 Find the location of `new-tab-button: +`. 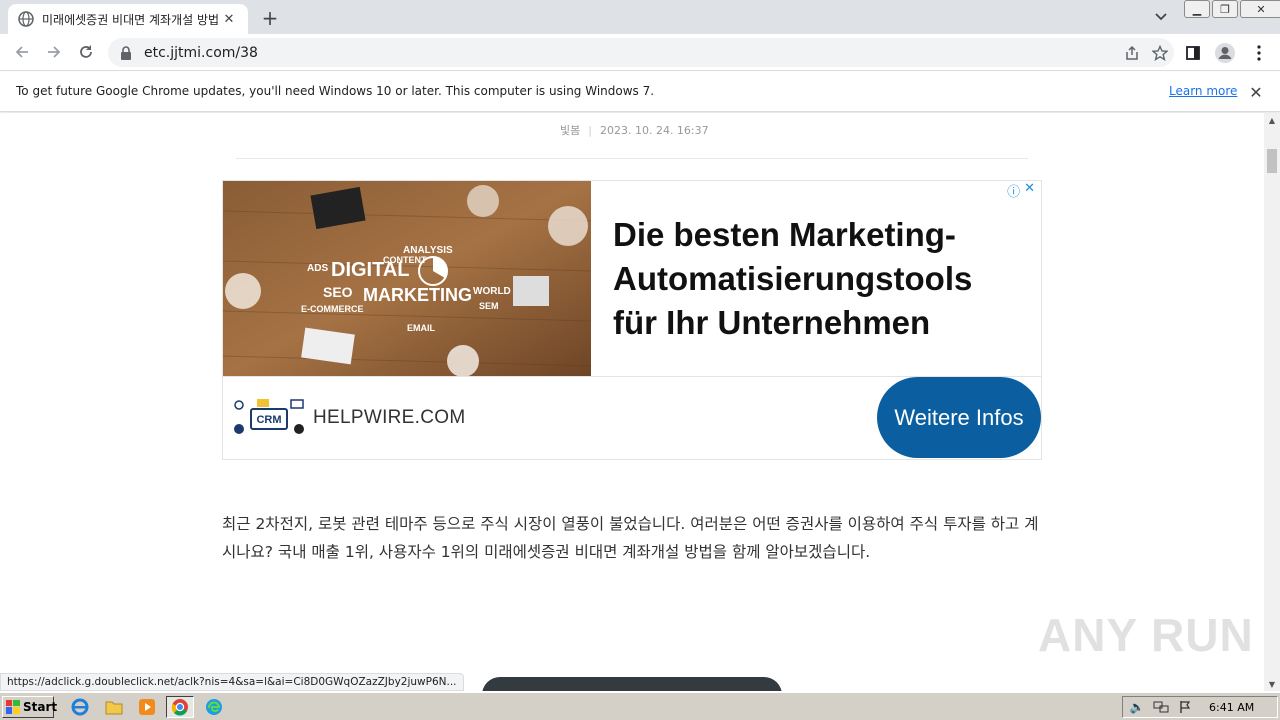

new-tab-button: + is located at coordinates (270, 18).